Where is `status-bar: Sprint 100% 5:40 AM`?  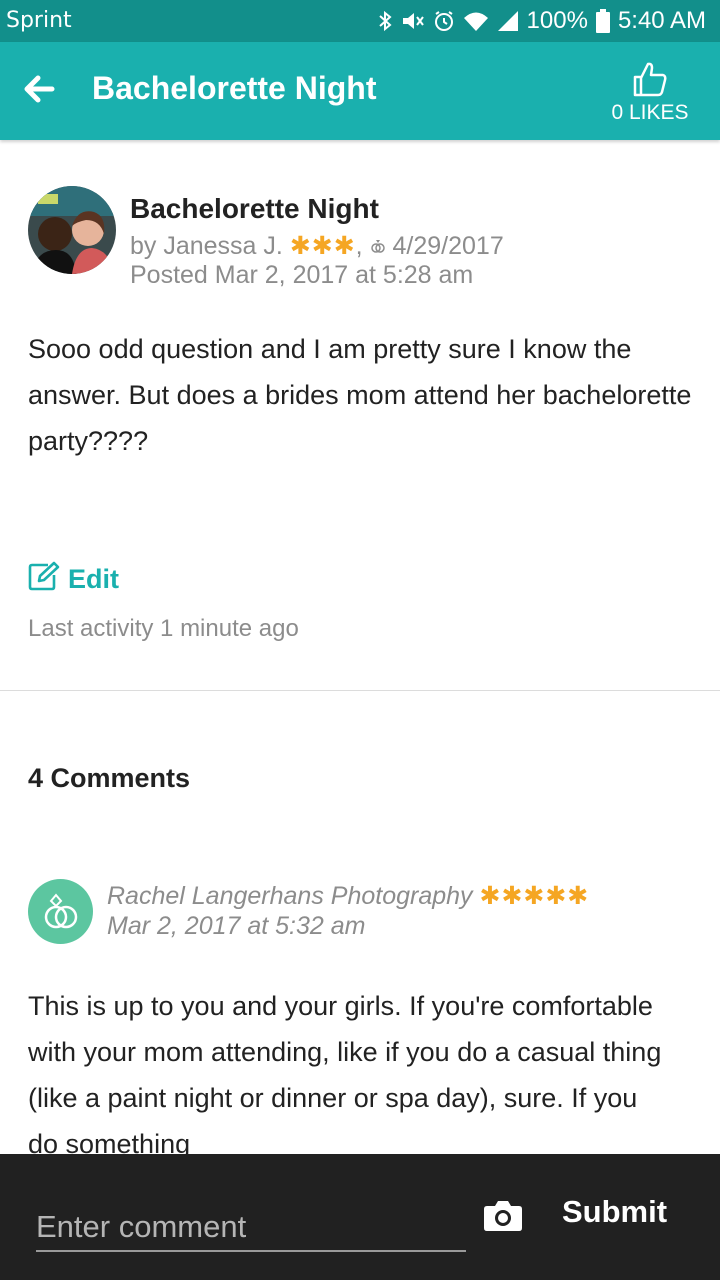
status-bar: Sprint 100% 5:40 AM is located at coordinates (360, 21).